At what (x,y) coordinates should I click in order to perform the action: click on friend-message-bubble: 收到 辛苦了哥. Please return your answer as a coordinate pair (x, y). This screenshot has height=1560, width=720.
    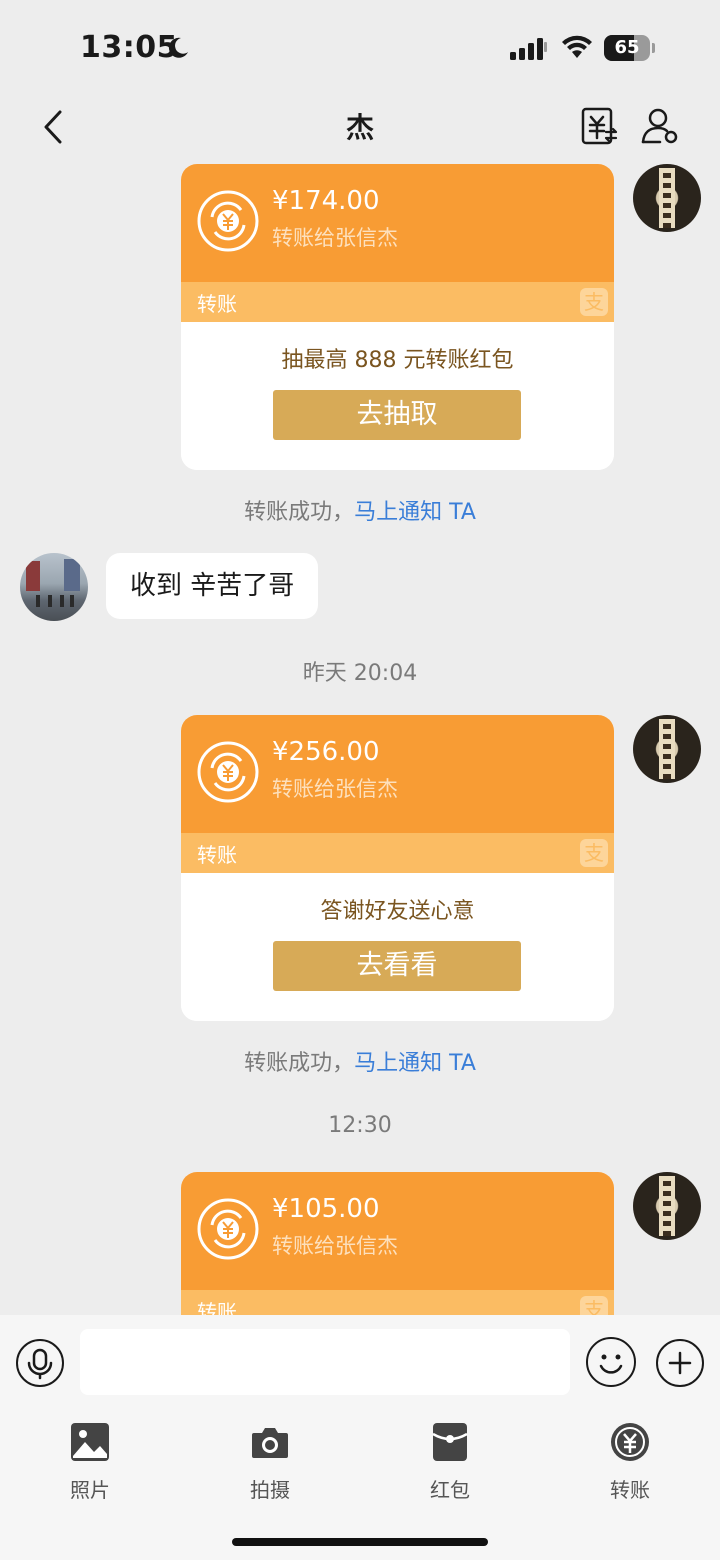
    Looking at the image, I should click on (212, 586).